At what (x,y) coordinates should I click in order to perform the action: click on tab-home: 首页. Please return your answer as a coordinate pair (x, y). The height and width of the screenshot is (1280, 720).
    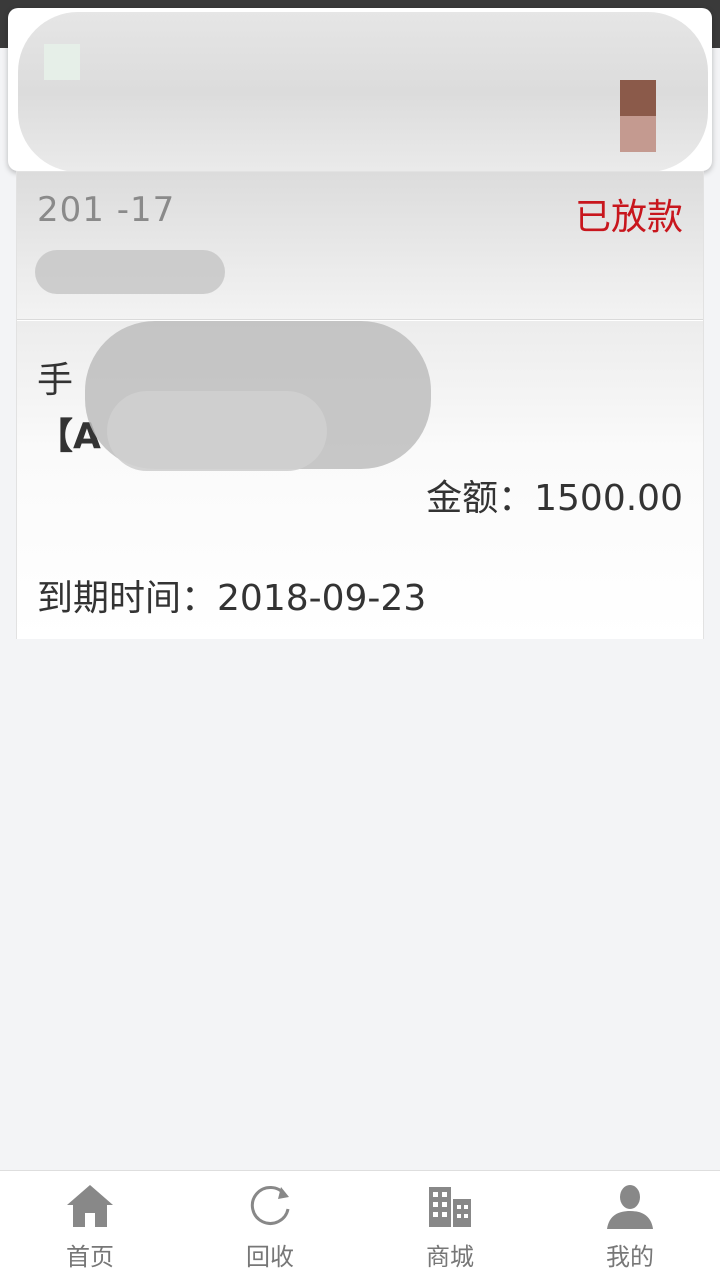
    Looking at the image, I should click on (90, 1225).